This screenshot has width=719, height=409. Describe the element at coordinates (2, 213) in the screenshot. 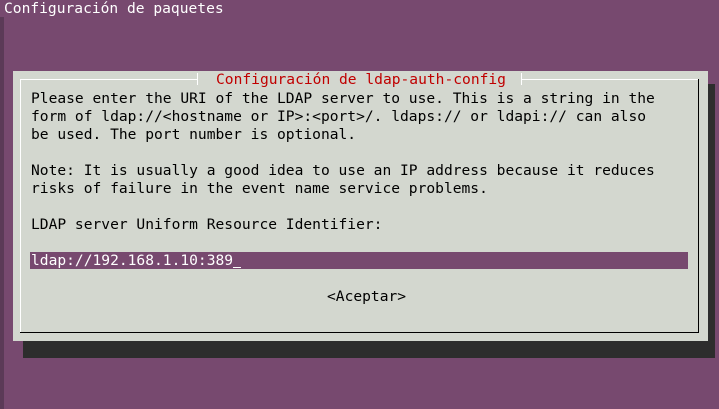

I see `left-window-edge` at that location.